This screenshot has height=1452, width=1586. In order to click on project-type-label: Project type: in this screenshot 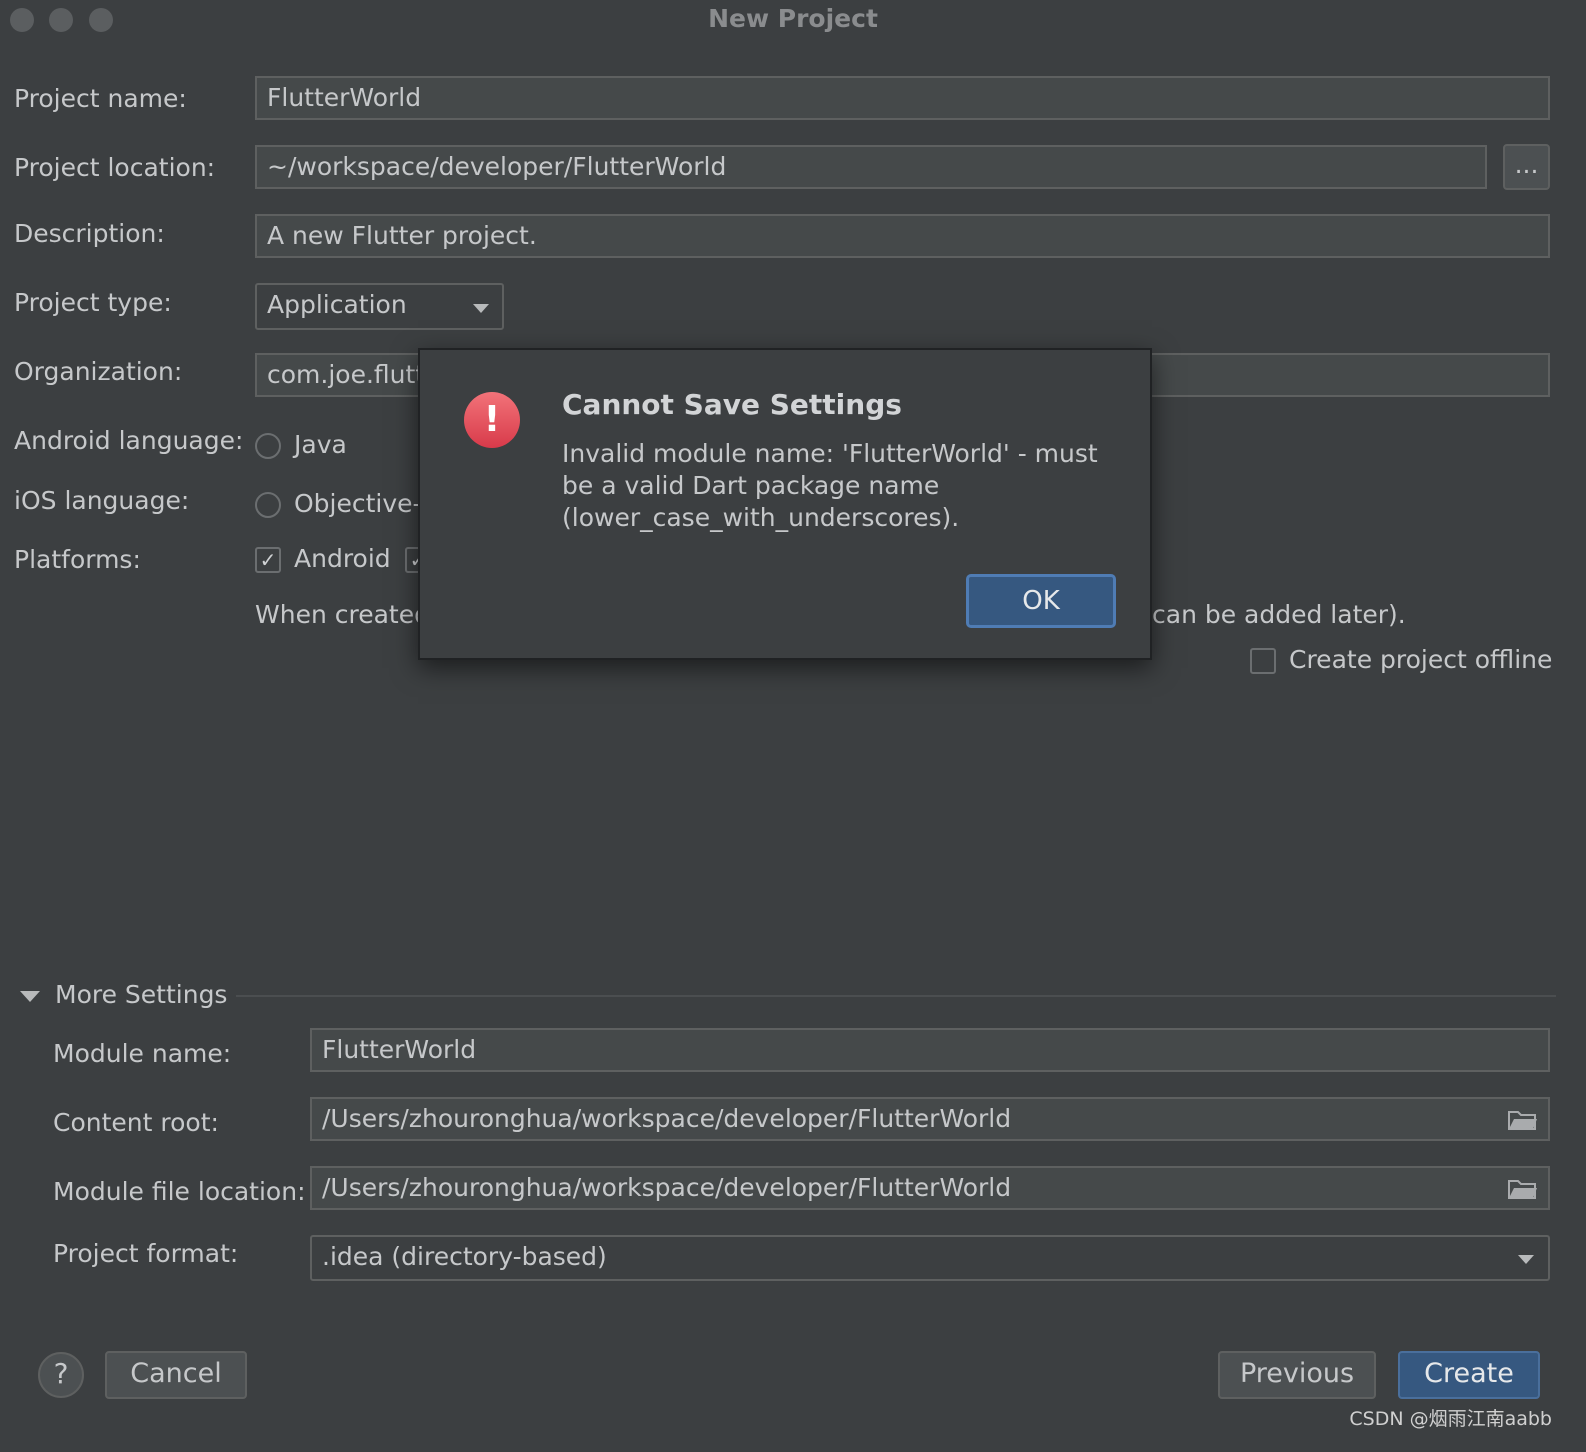, I will do `click(93, 302)`.